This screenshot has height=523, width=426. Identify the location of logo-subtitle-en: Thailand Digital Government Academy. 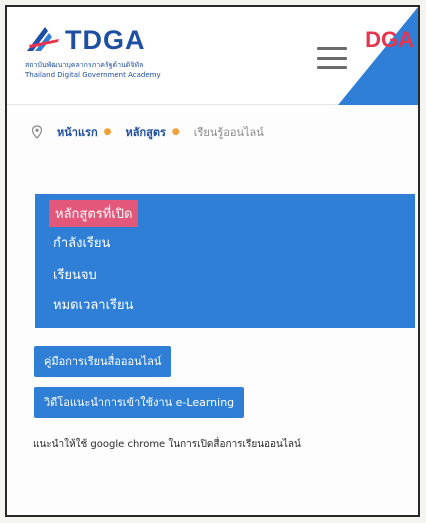
(93, 75).